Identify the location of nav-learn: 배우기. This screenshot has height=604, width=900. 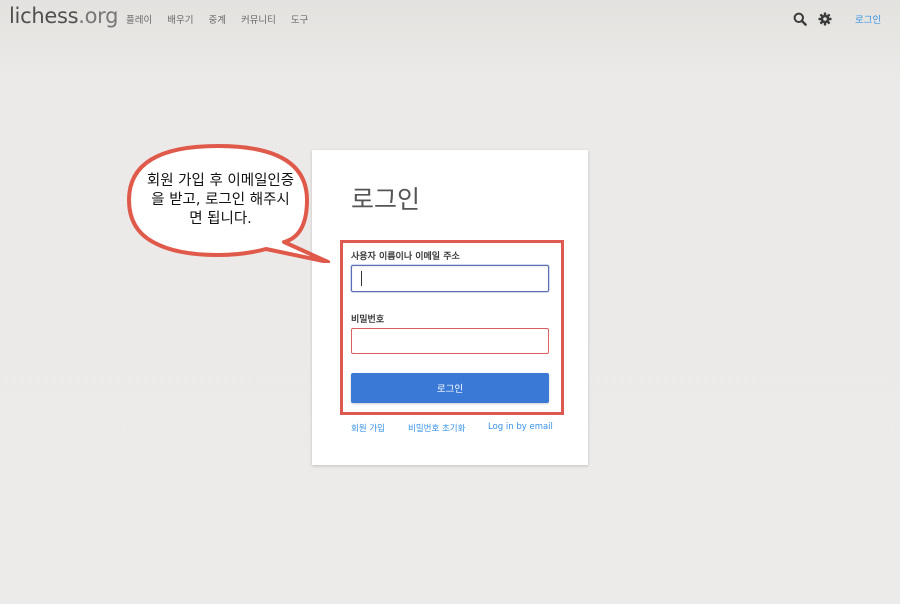
(180, 19).